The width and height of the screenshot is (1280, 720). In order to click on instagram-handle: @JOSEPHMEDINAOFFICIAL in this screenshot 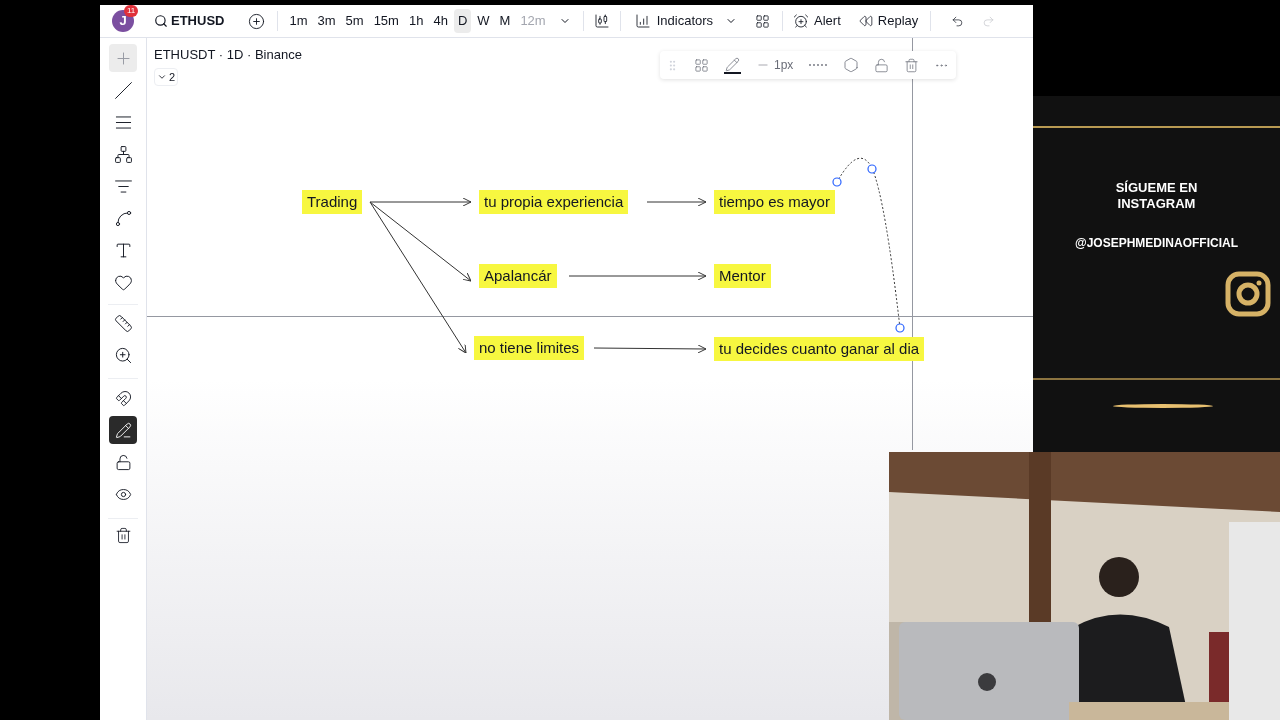, I will do `click(1156, 243)`.